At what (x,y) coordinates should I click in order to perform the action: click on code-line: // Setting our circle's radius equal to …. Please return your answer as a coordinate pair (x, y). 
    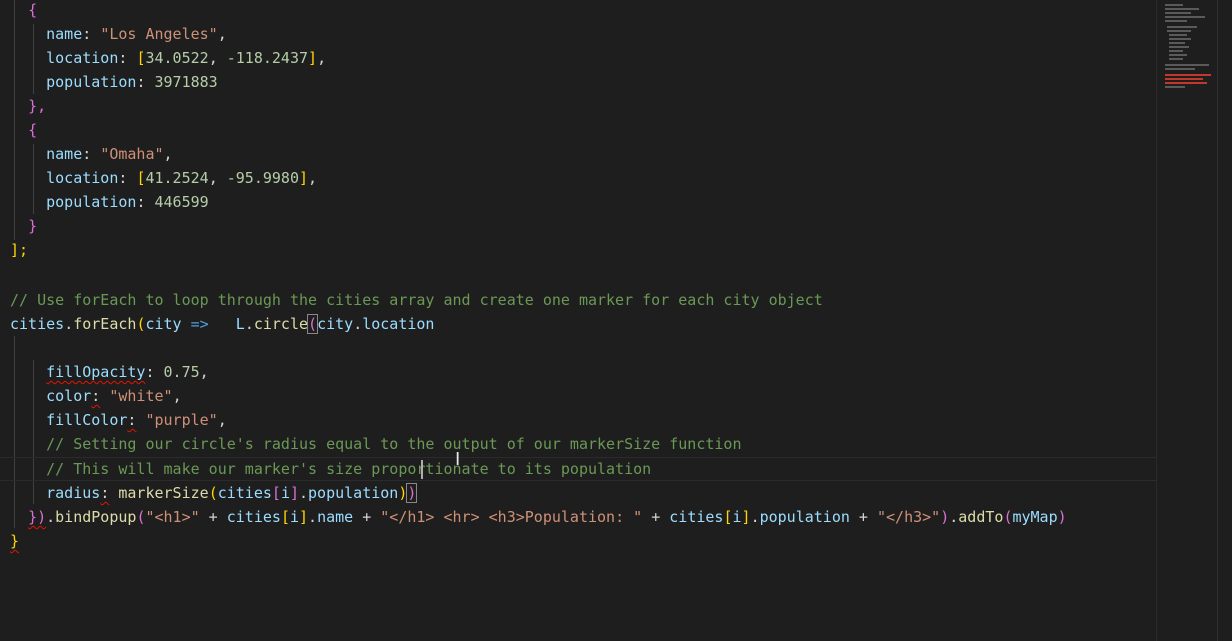
    Looking at the image, I should click on (376, 444).